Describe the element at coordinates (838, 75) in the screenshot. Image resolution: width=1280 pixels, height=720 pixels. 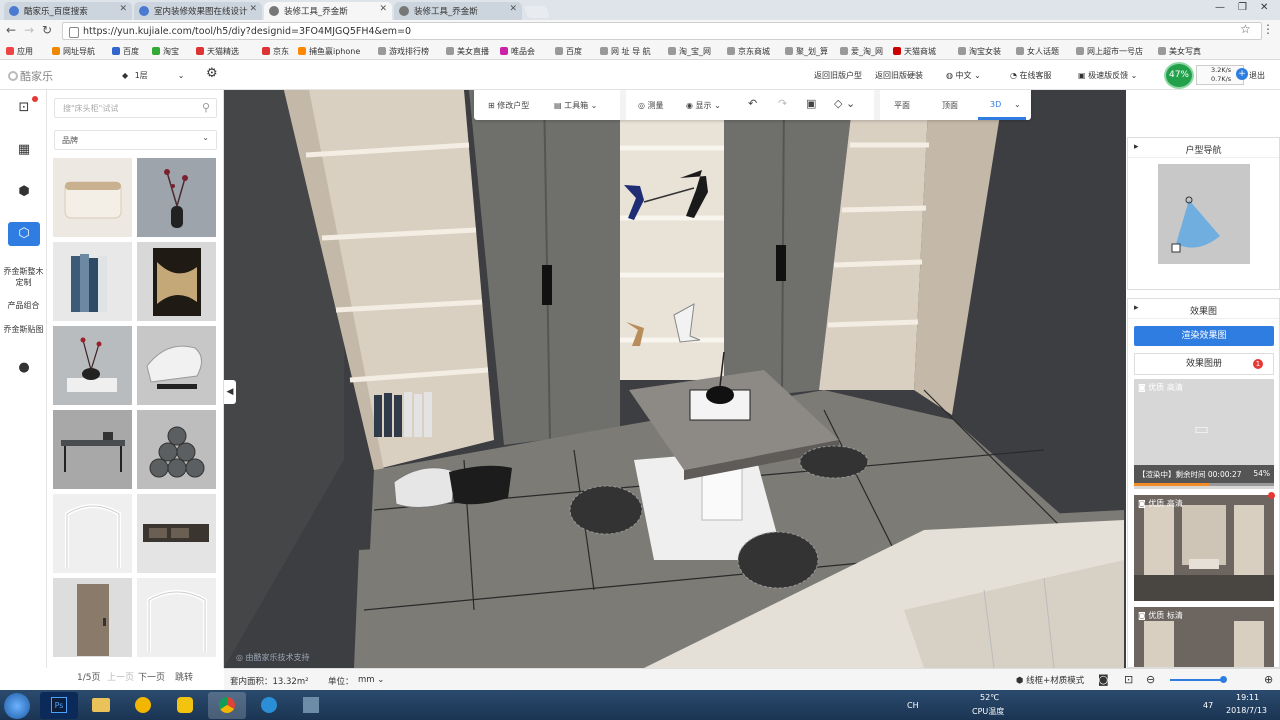
I see `back-old-house-button: 返回旧版户型` at that location.